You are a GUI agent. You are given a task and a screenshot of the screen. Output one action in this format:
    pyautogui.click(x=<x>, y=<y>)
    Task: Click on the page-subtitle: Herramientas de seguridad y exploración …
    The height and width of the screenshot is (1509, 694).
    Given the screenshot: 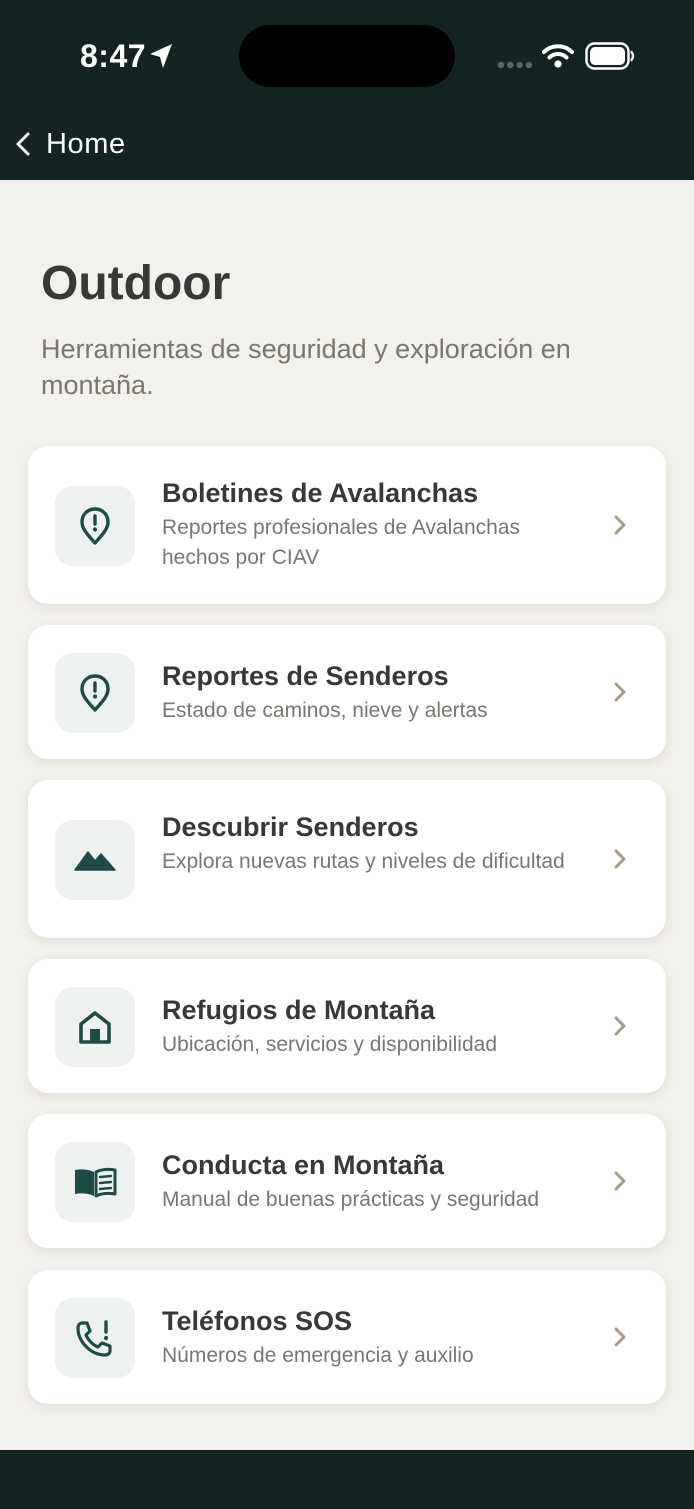 What is the action you would take?
    pyautogui.click(x=306, y=367)
    